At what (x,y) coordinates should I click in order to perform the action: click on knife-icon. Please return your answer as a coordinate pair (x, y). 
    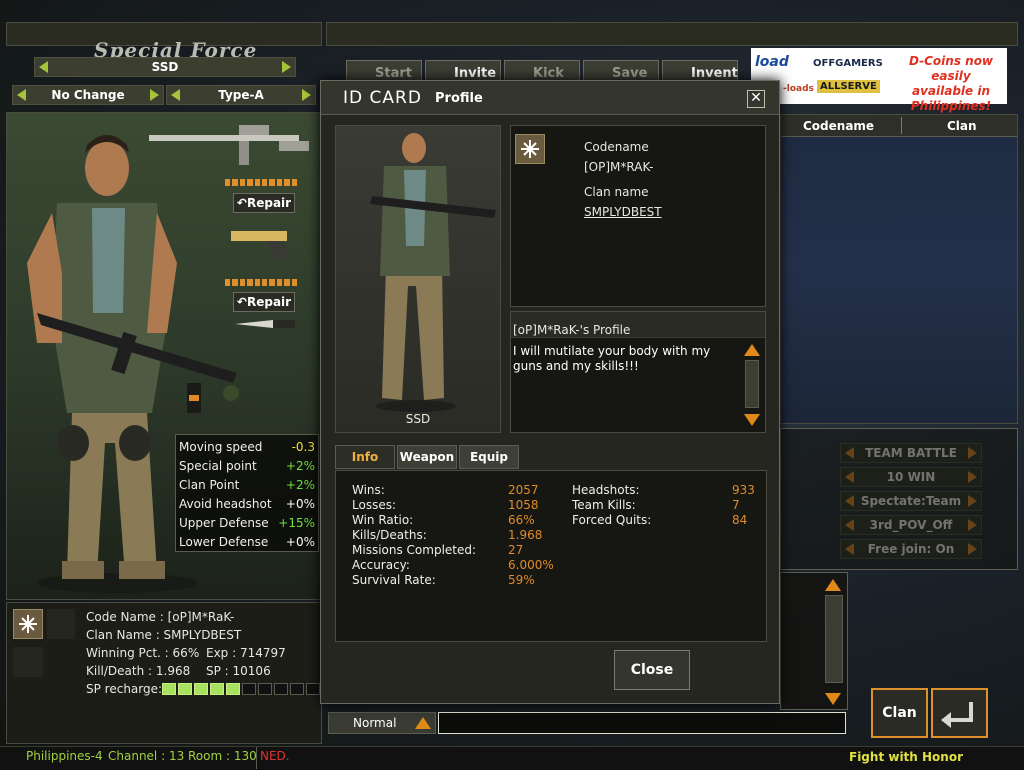
    Looking at the image, I should click on (265, 324).